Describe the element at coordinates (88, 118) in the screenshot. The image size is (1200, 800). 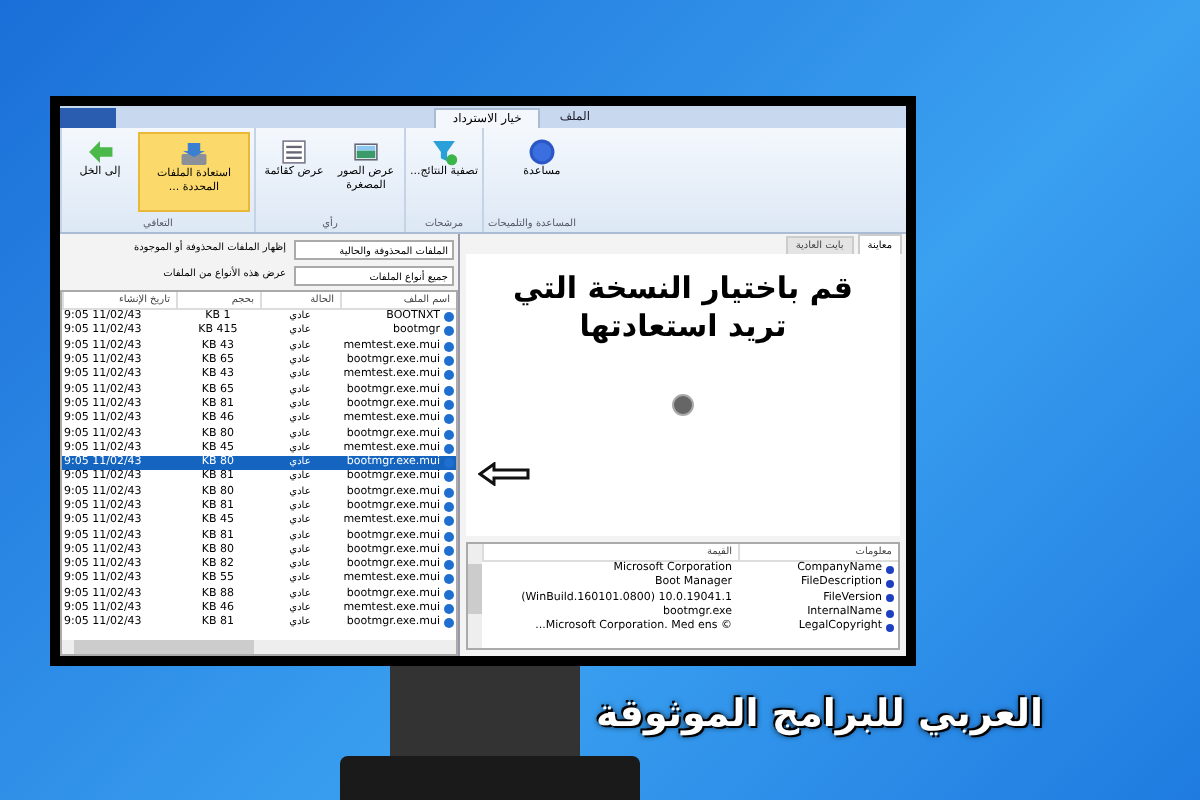
I see `file-menu-button` at that location.